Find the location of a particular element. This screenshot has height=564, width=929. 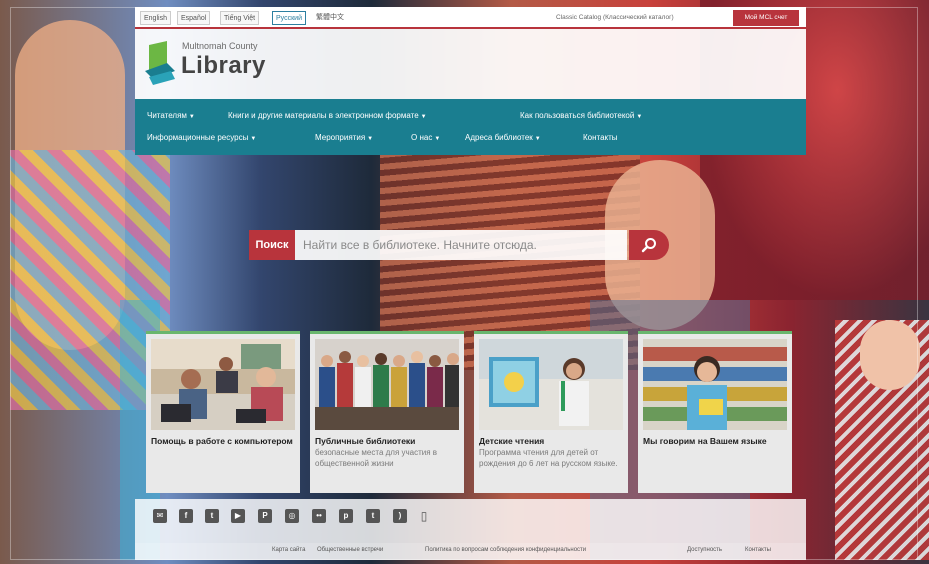

mobile-icon: ▯ is located at coordinates (424, 516).